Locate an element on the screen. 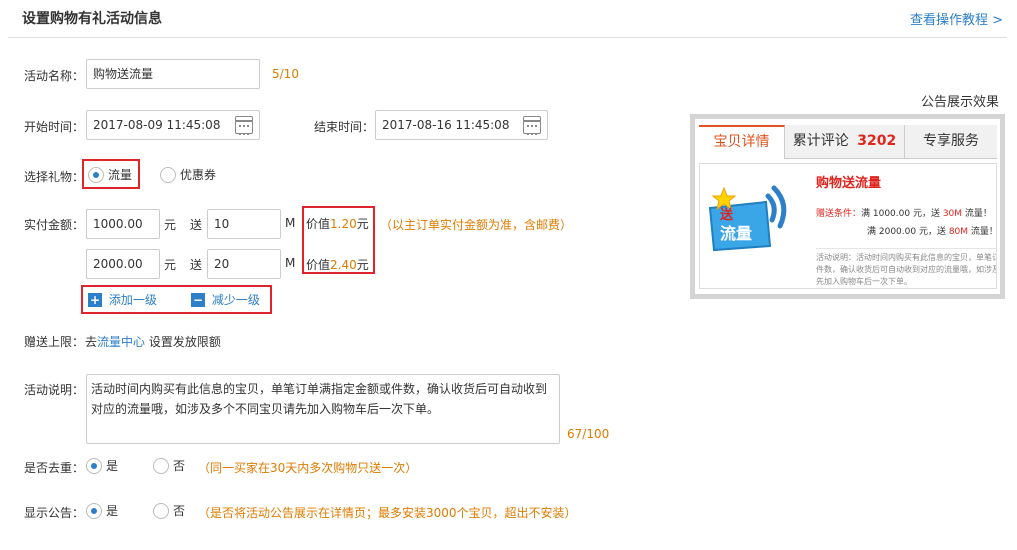  add-level-button: + 添加一级 is located at coordinates (122, 299).